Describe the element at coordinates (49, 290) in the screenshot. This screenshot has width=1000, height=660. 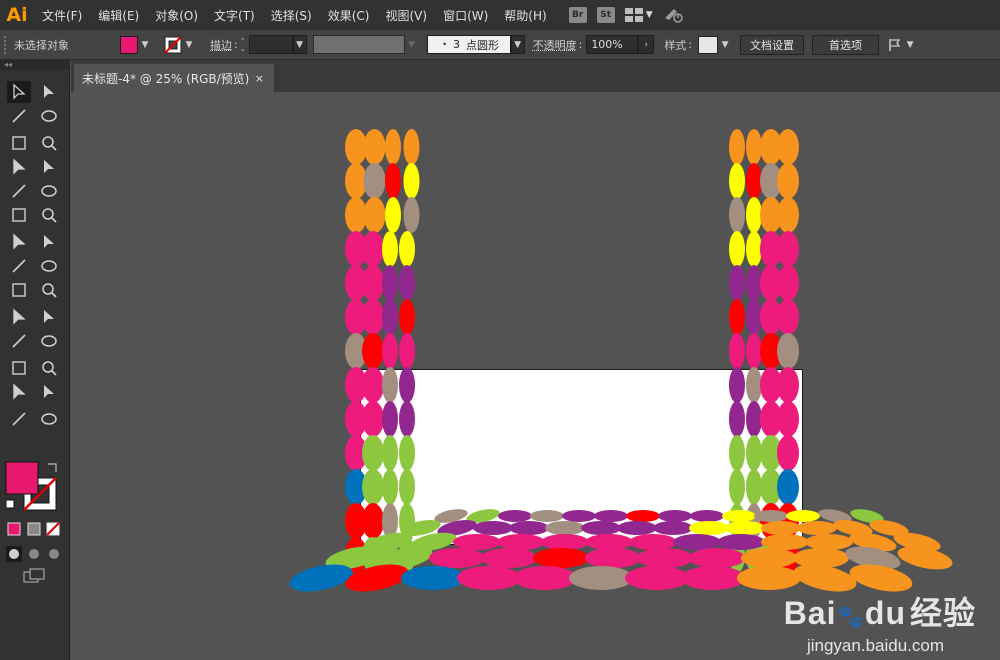
I see `perspective-tool` at that location.